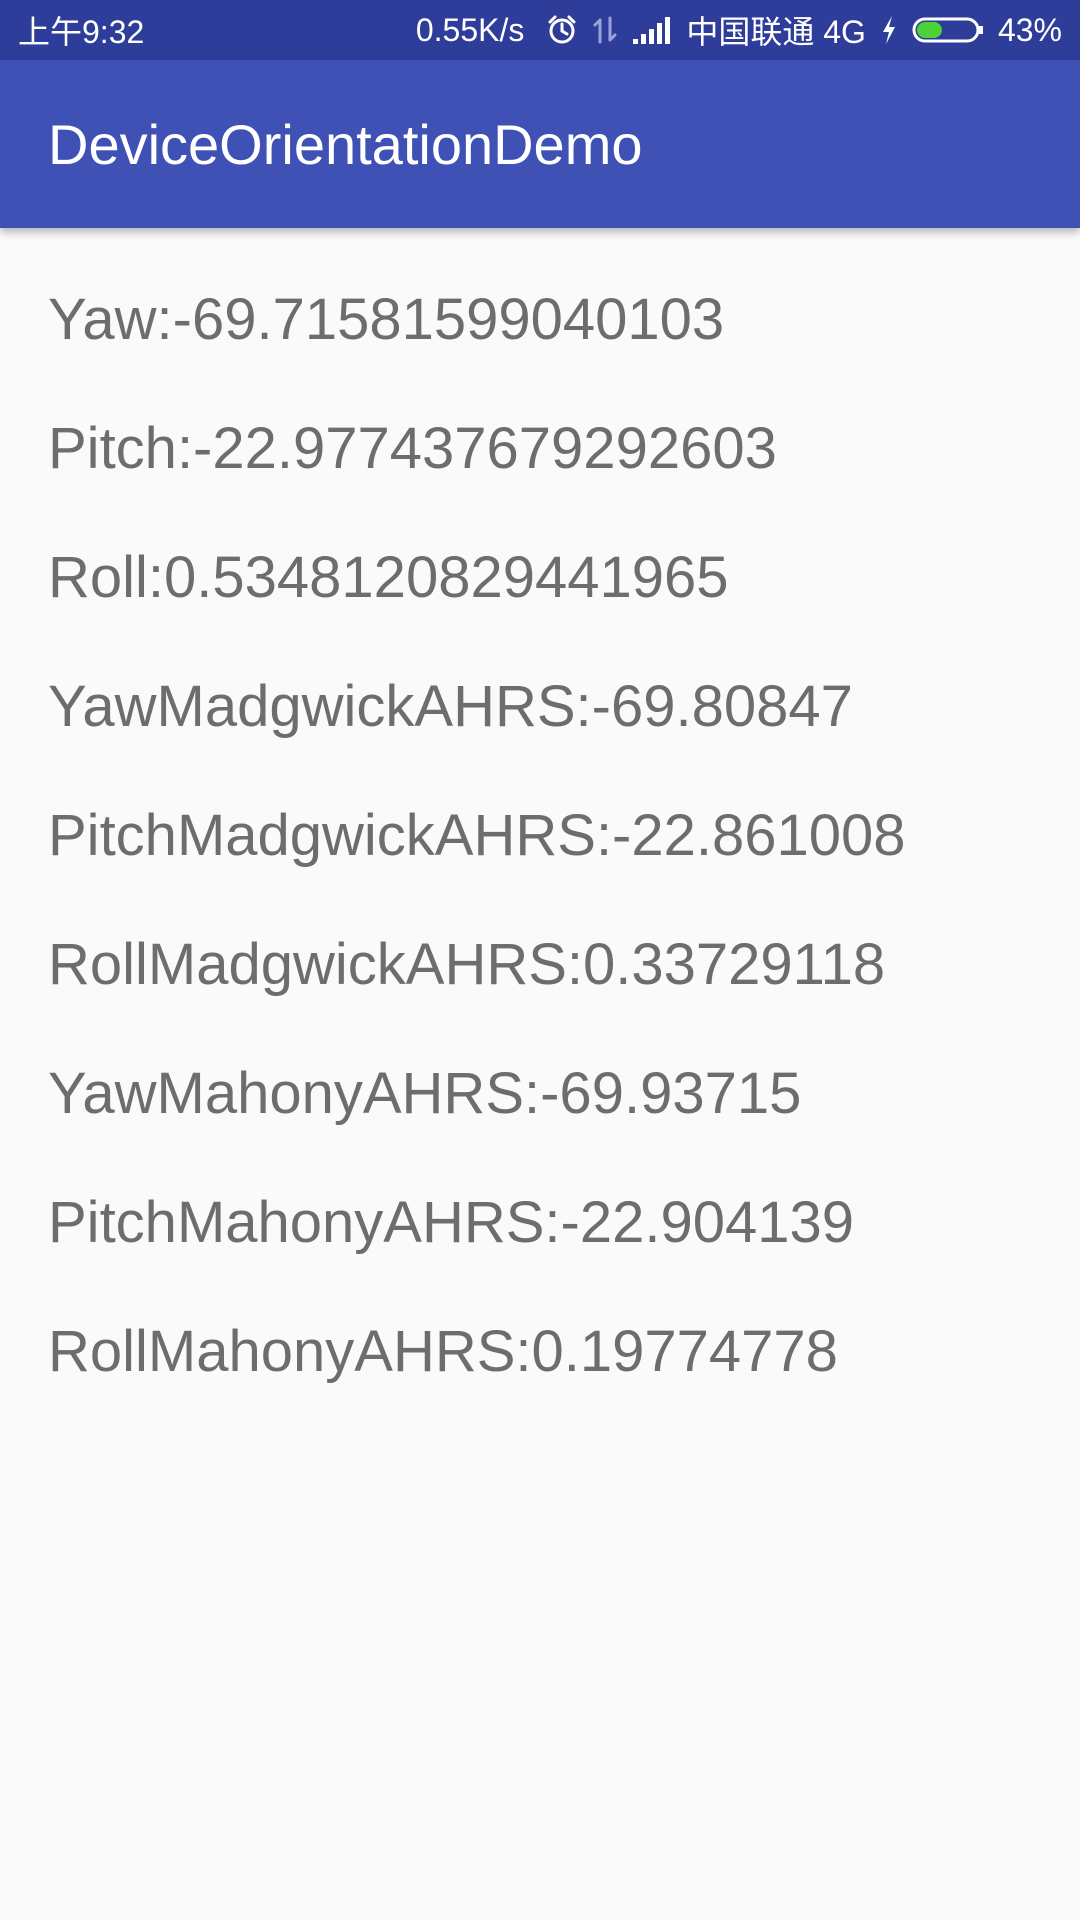 Image resolution: width=1080 pixels, height=1920 pixels. What do you see at coordinates (386, 319) in the screenshot?
I see `reading-yaw: Yaw:-69.71581599040103` at bounding box center [386, 319].